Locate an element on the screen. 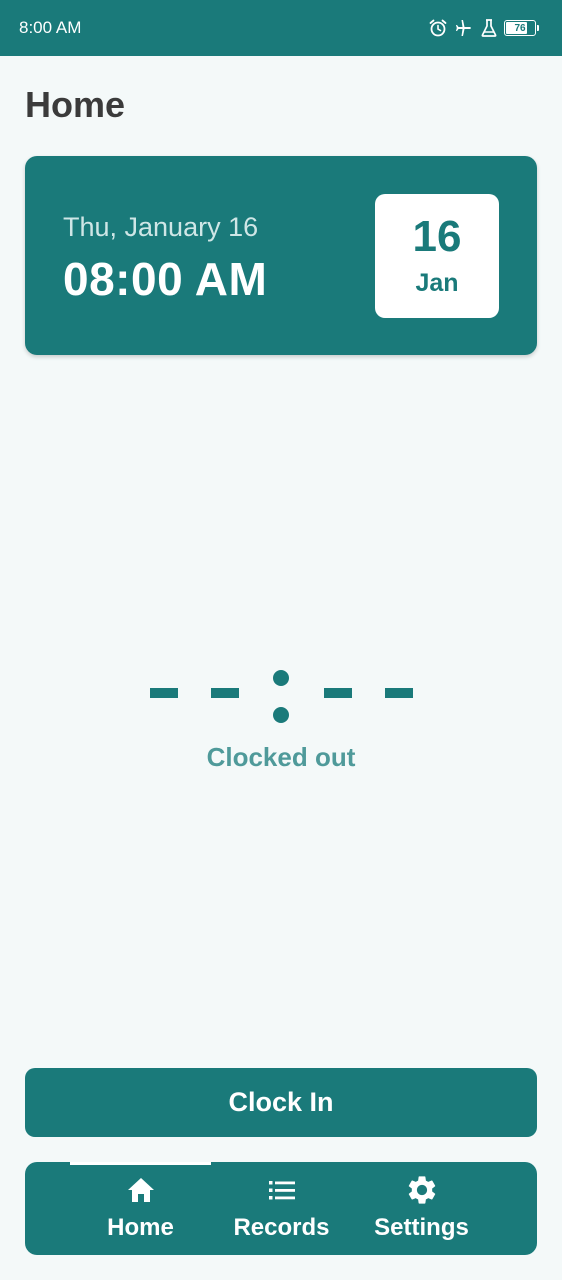 This screenshot has height=1280, width=562. current-time: 08:00 AM is located at coordinates (165, 279).